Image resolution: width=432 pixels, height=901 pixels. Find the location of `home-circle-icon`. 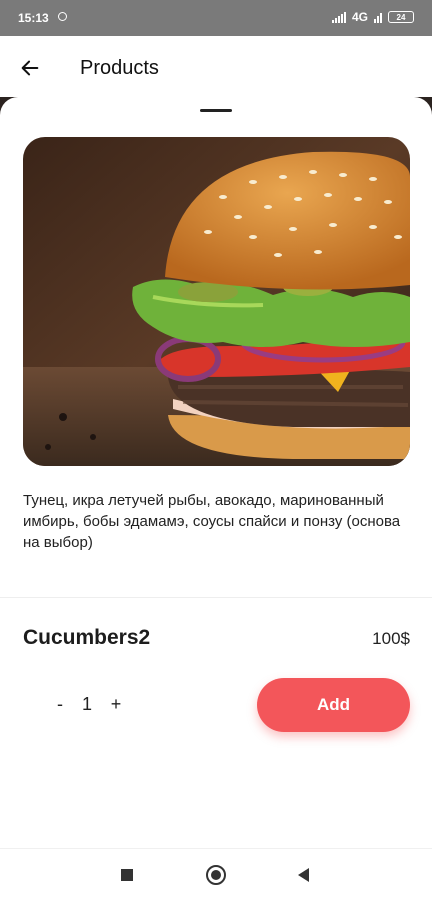

home-circle-icon is located at coordinates (216, 875).